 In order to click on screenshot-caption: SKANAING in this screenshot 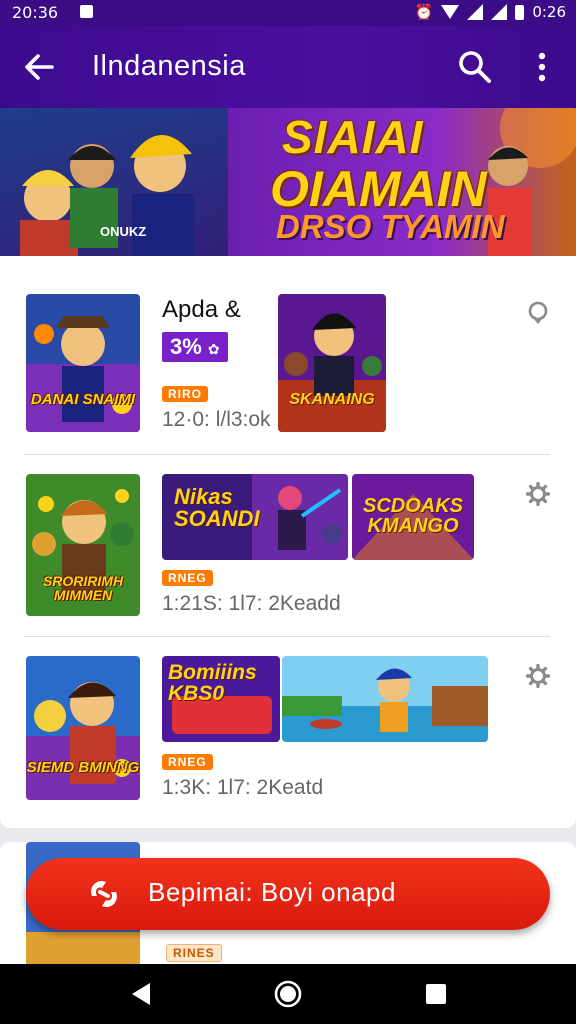, I will do `click(332, 399)`.